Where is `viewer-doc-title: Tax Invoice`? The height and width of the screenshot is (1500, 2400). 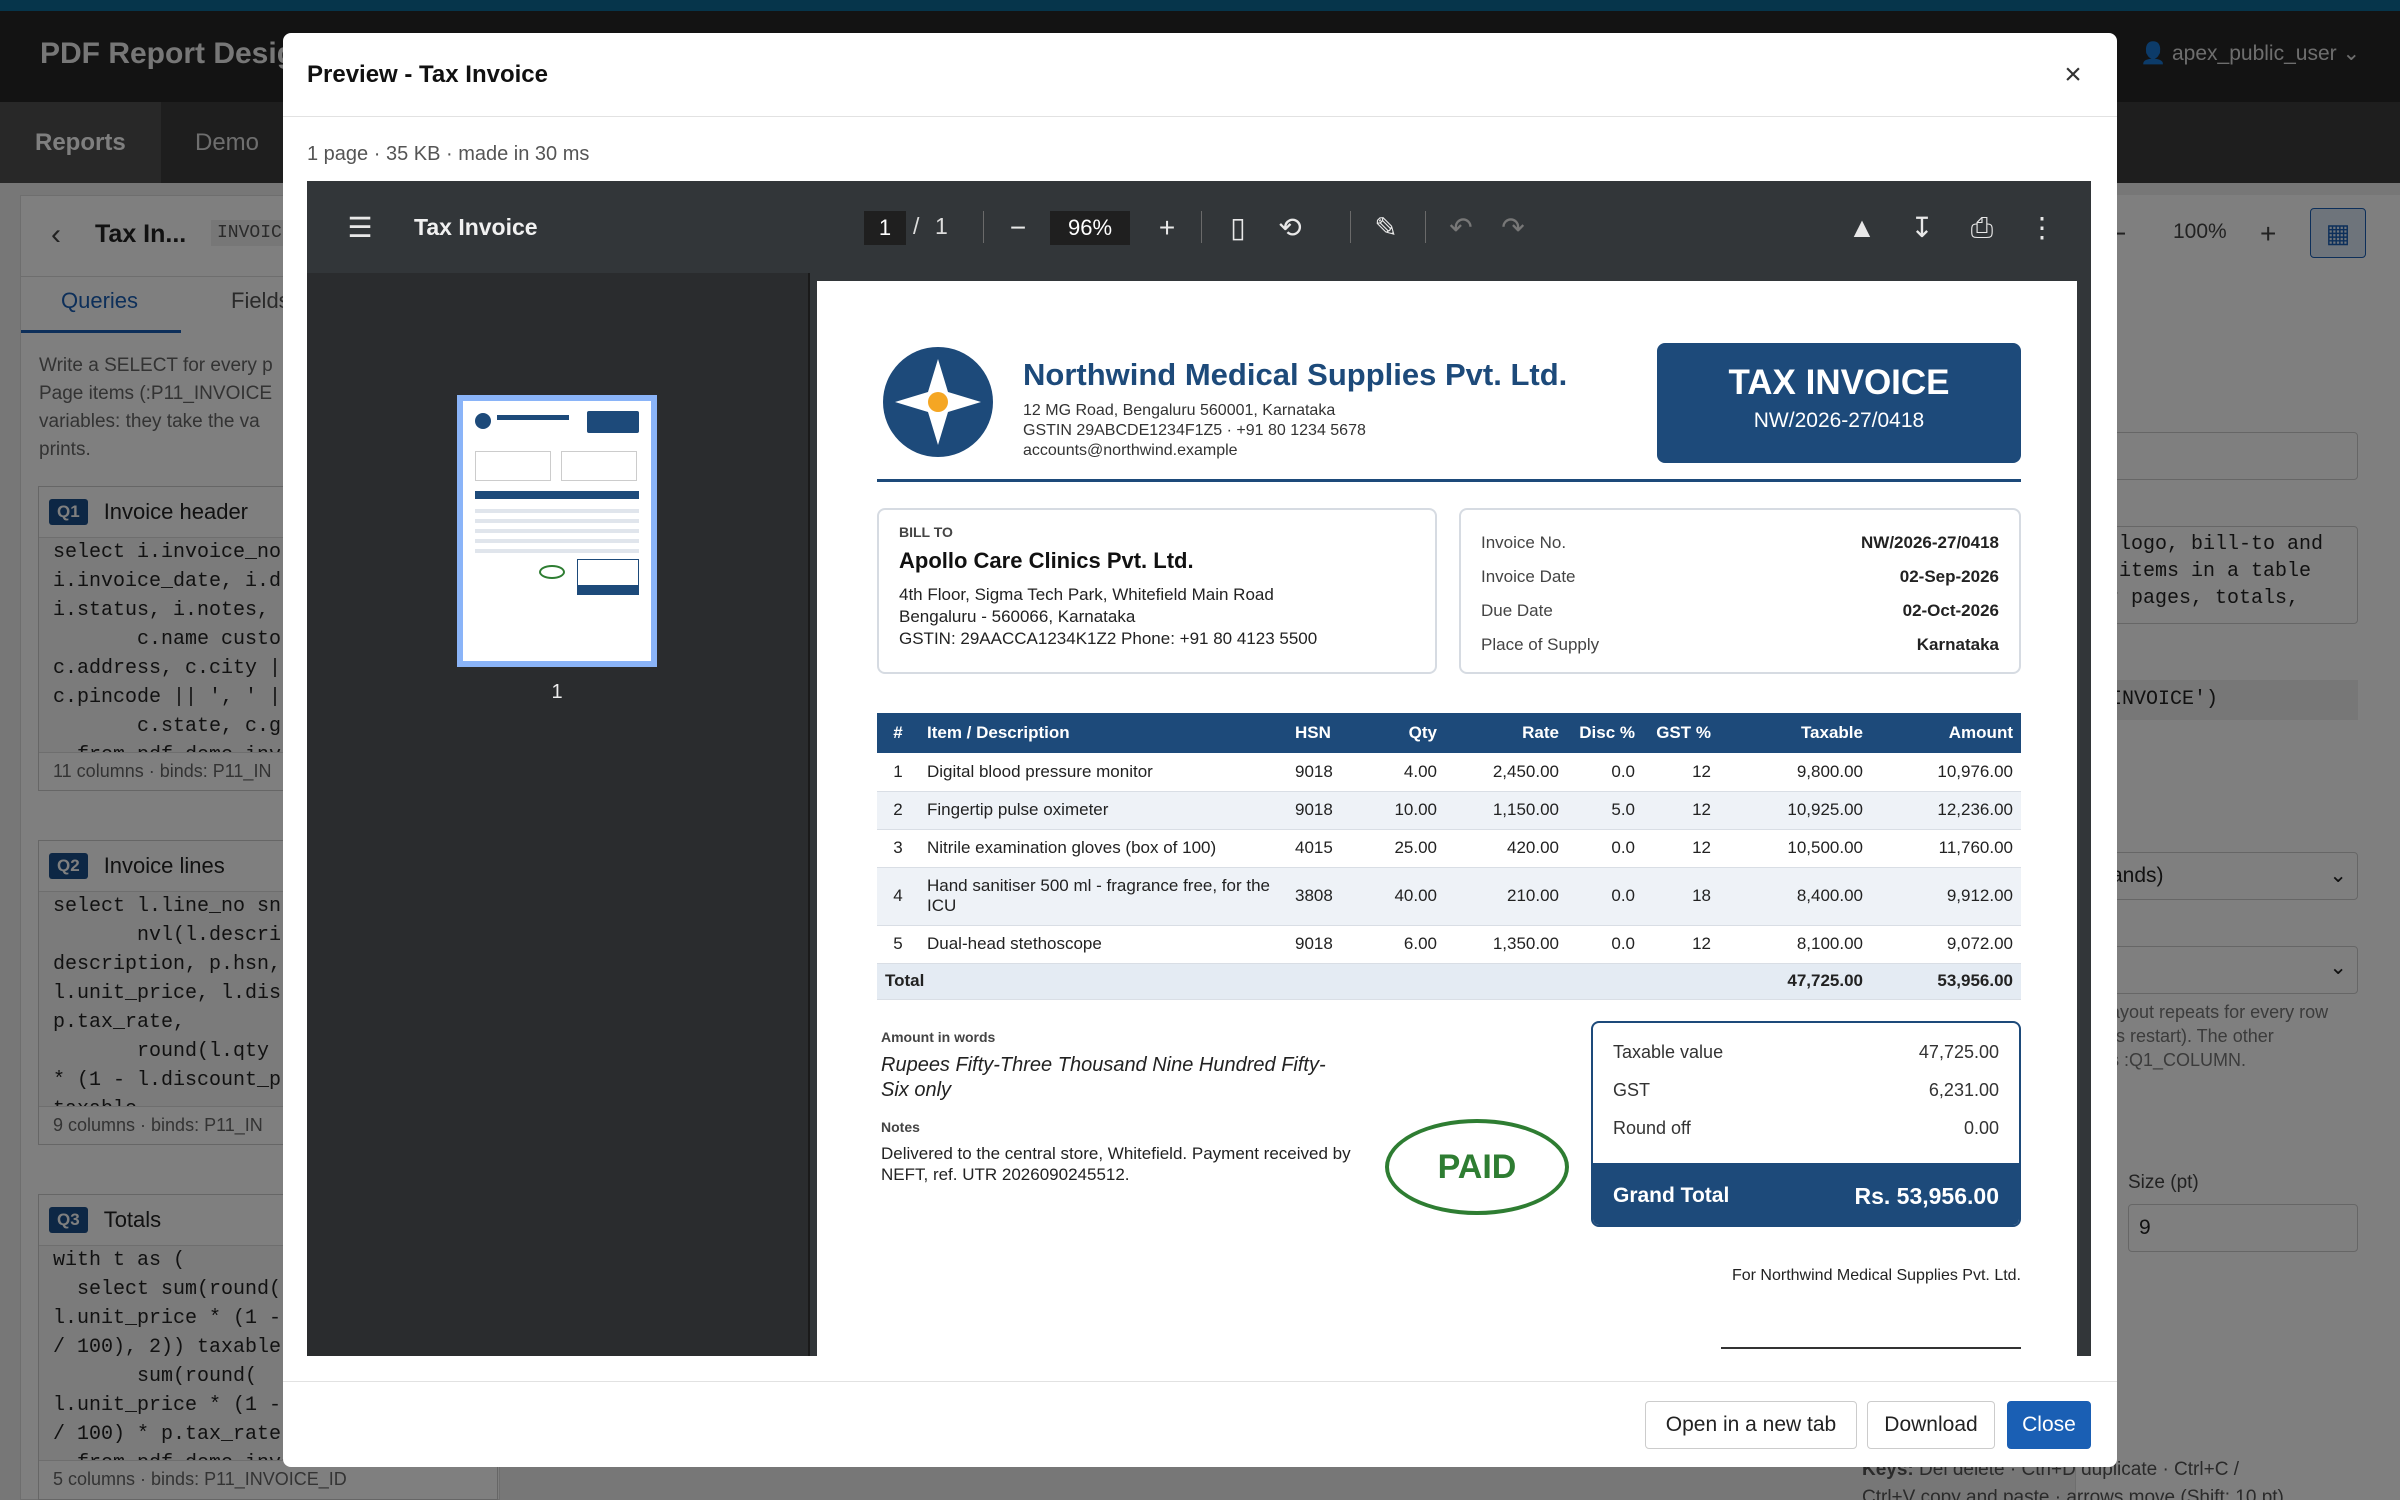
viewer-doc-title: Tax Invoice is located at coordinates (476, 227).